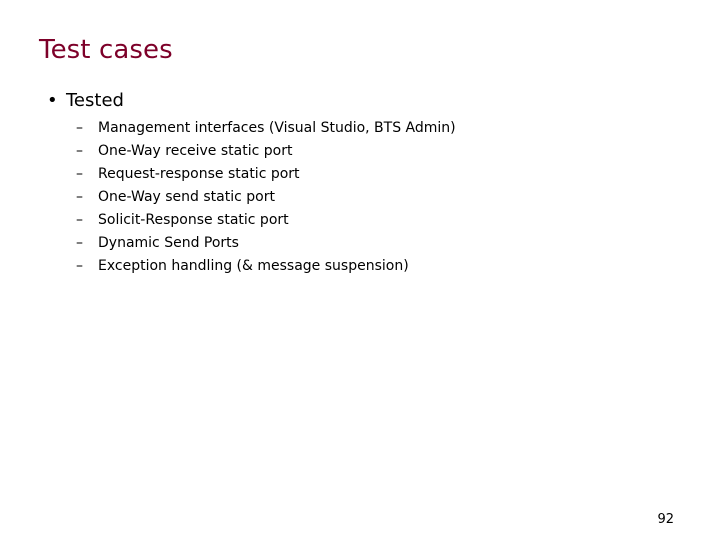 The width and height of the screenshot is (720, 540). What do you see at coordinates (360, 174) in the screenshot?
I see `list-item: – Request-response static port` at bounding box center [360, 174].